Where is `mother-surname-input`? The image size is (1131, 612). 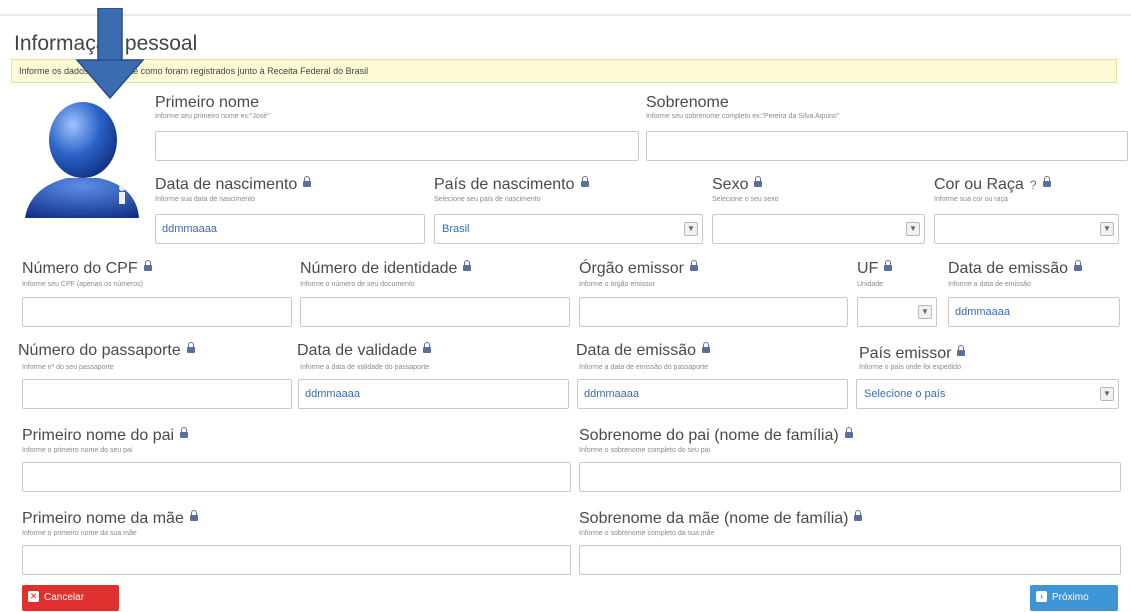 mother-surname-input is located at coordinates (850, 560).